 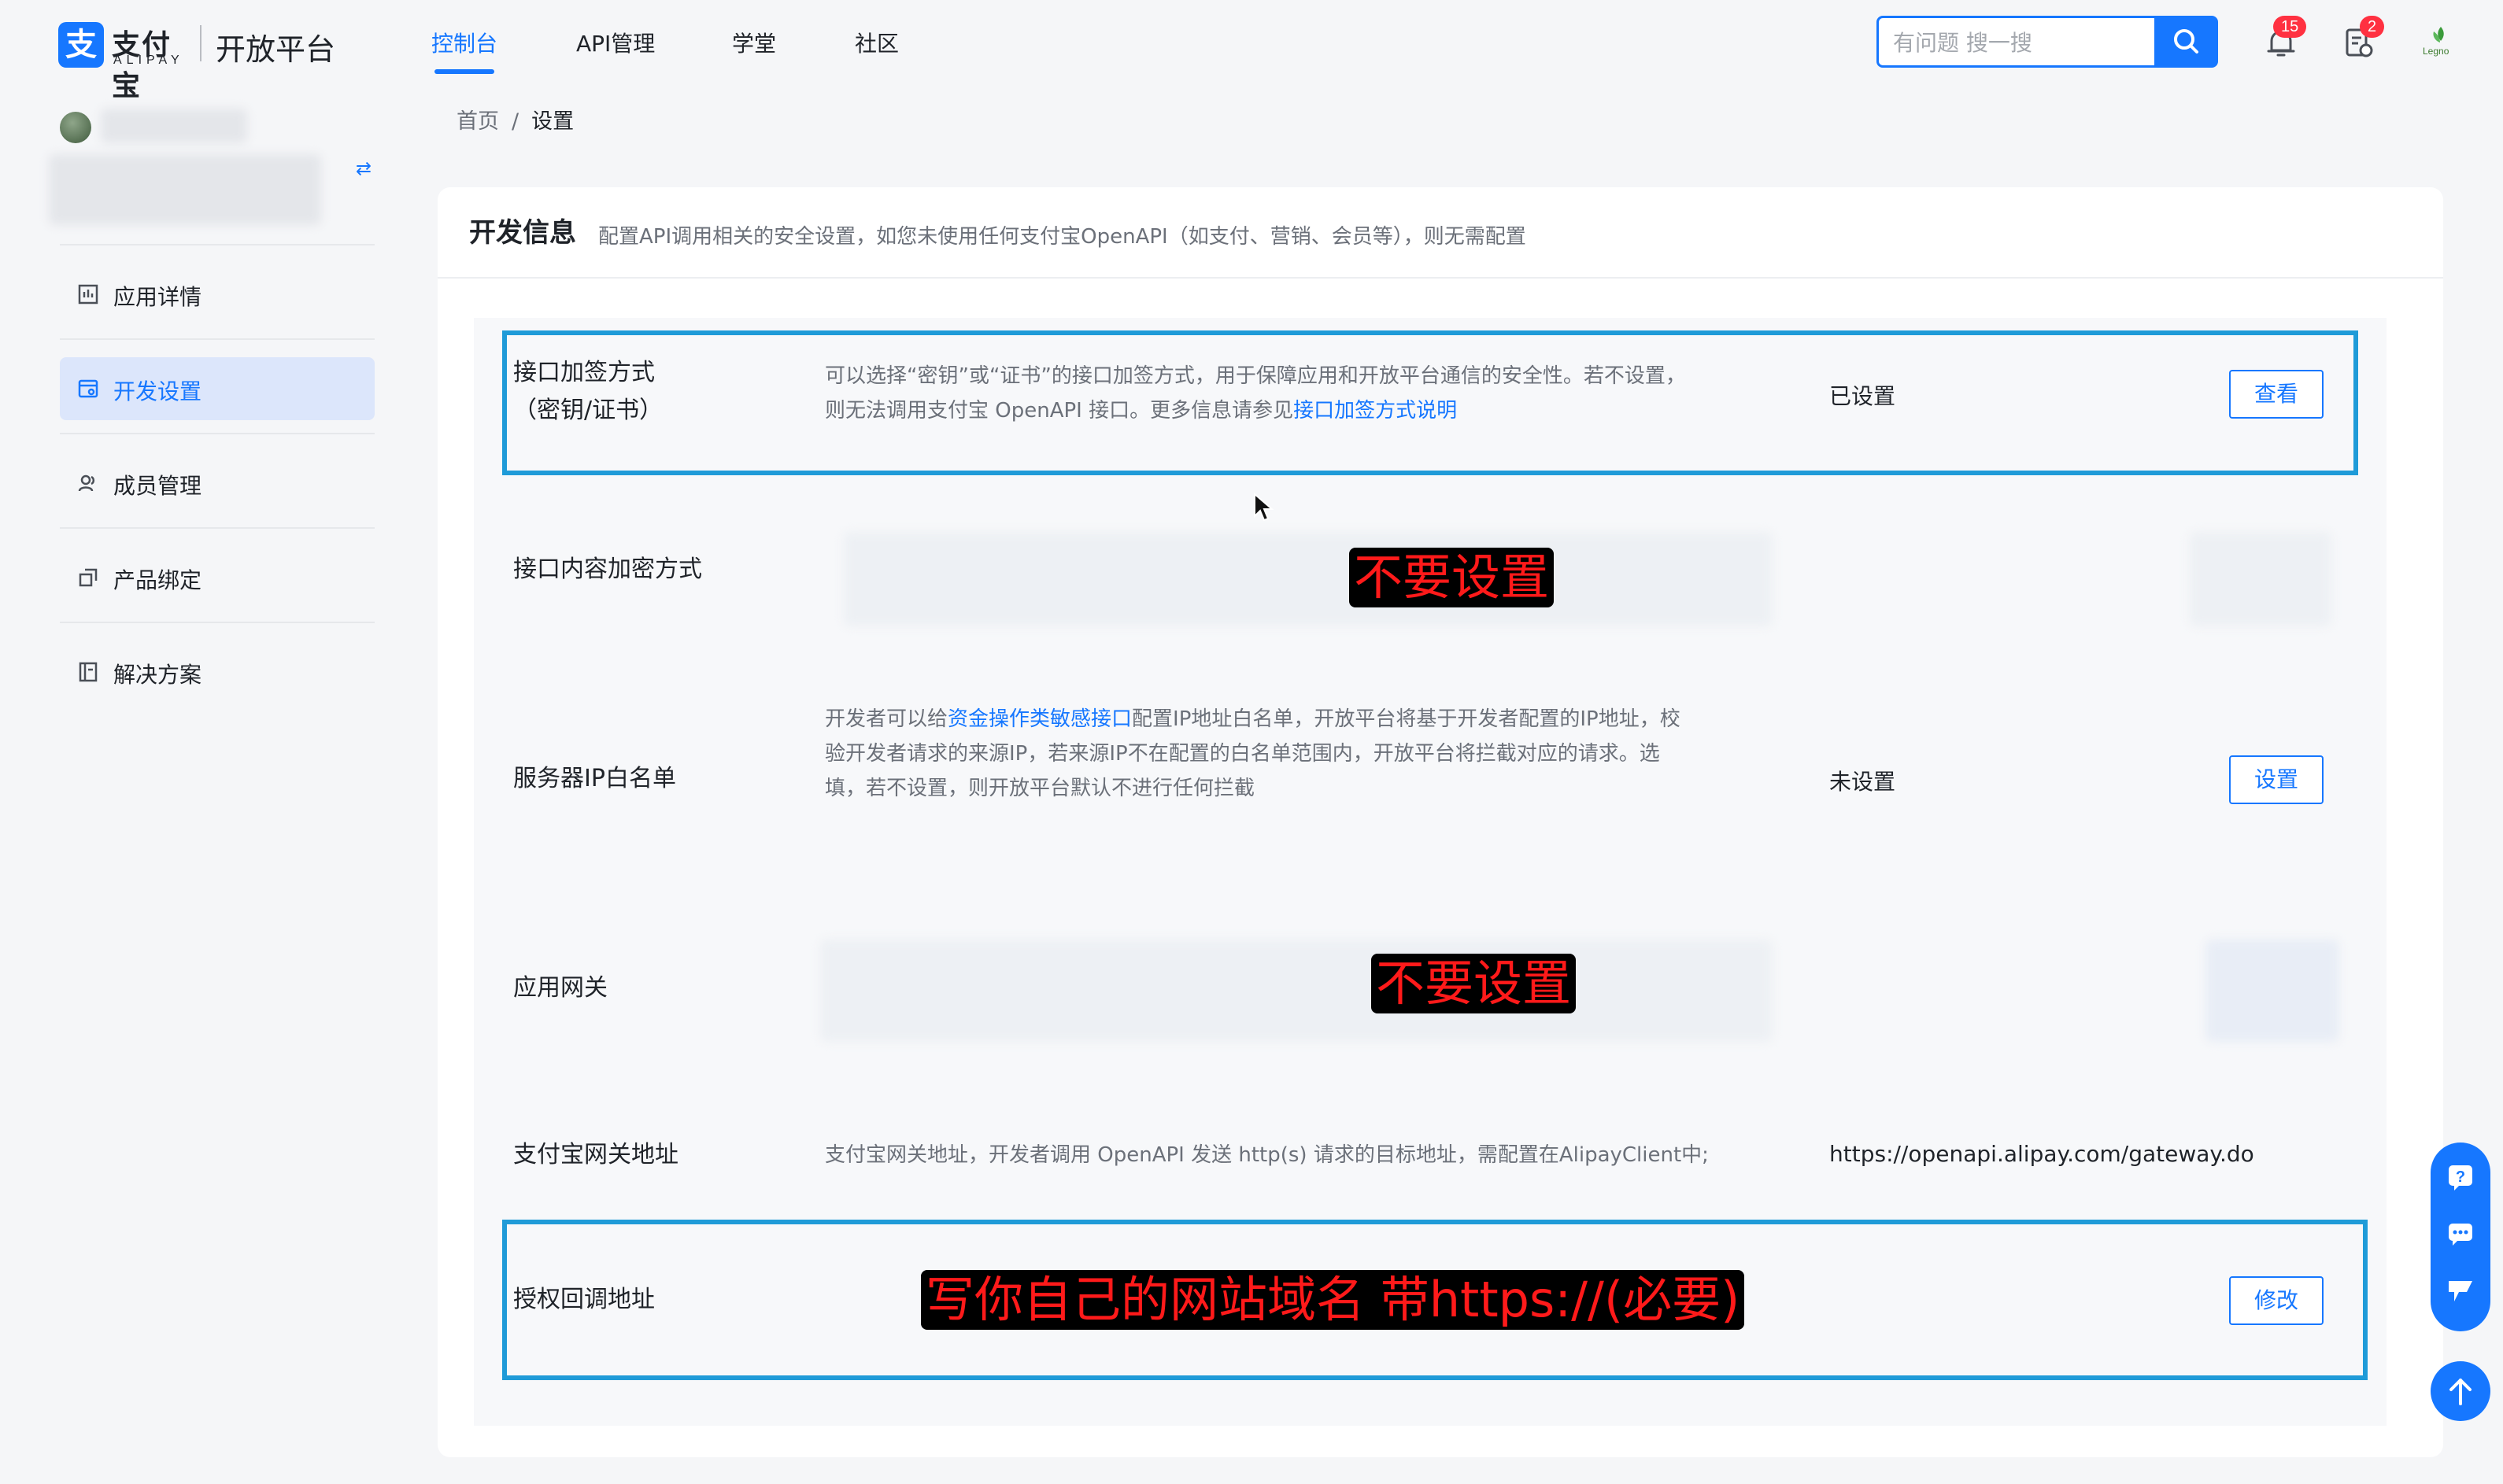 I want to click on chat-icon, so click(x=2461, y=1234).